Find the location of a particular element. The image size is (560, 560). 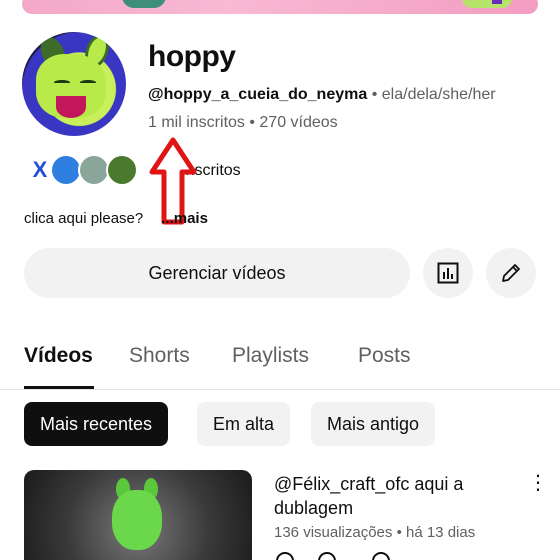

channel-pronouns: ela/dela/she/her is located at coordinates (438, 94).